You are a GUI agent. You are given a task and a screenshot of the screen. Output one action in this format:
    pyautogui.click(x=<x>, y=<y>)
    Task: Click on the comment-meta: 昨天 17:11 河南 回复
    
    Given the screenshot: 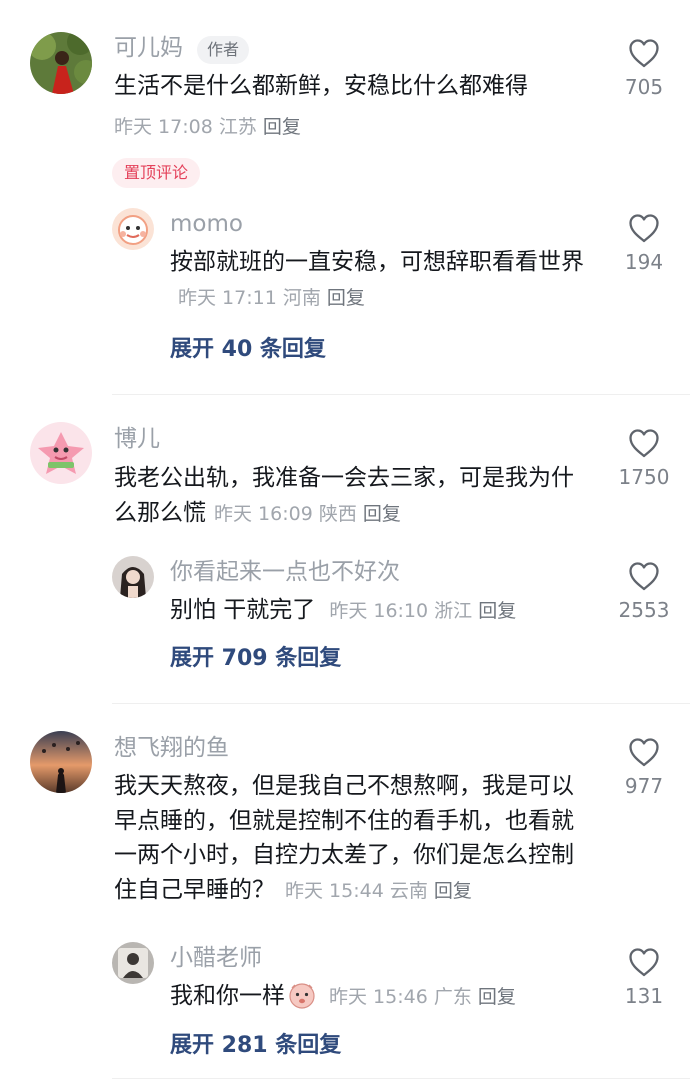 What is the action you would take?
    pyautogui.click(x=271, y=298)
    